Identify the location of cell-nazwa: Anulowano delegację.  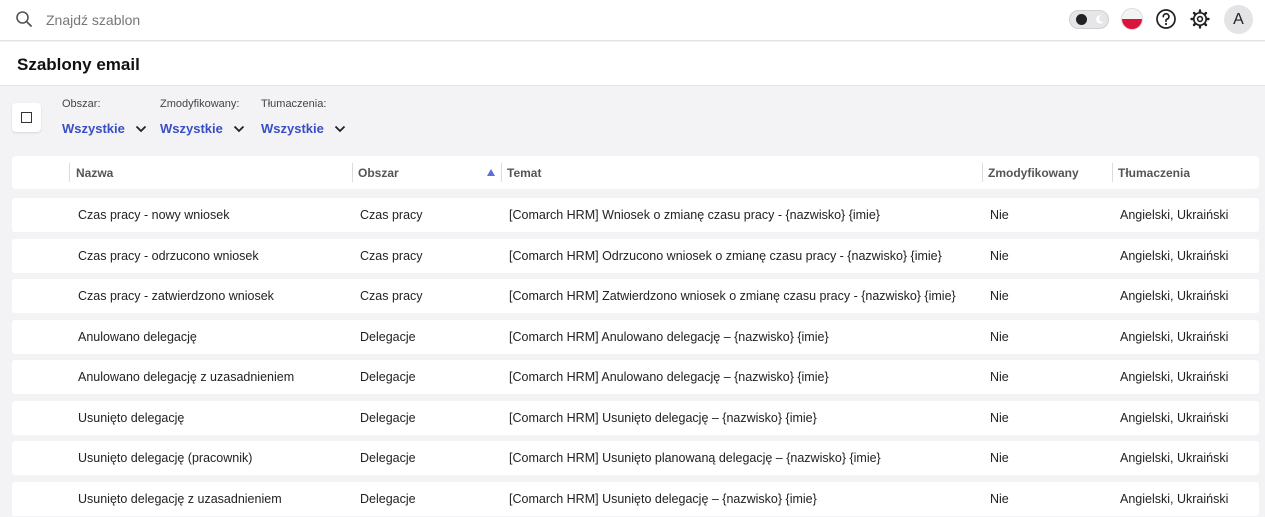
(137, 337).